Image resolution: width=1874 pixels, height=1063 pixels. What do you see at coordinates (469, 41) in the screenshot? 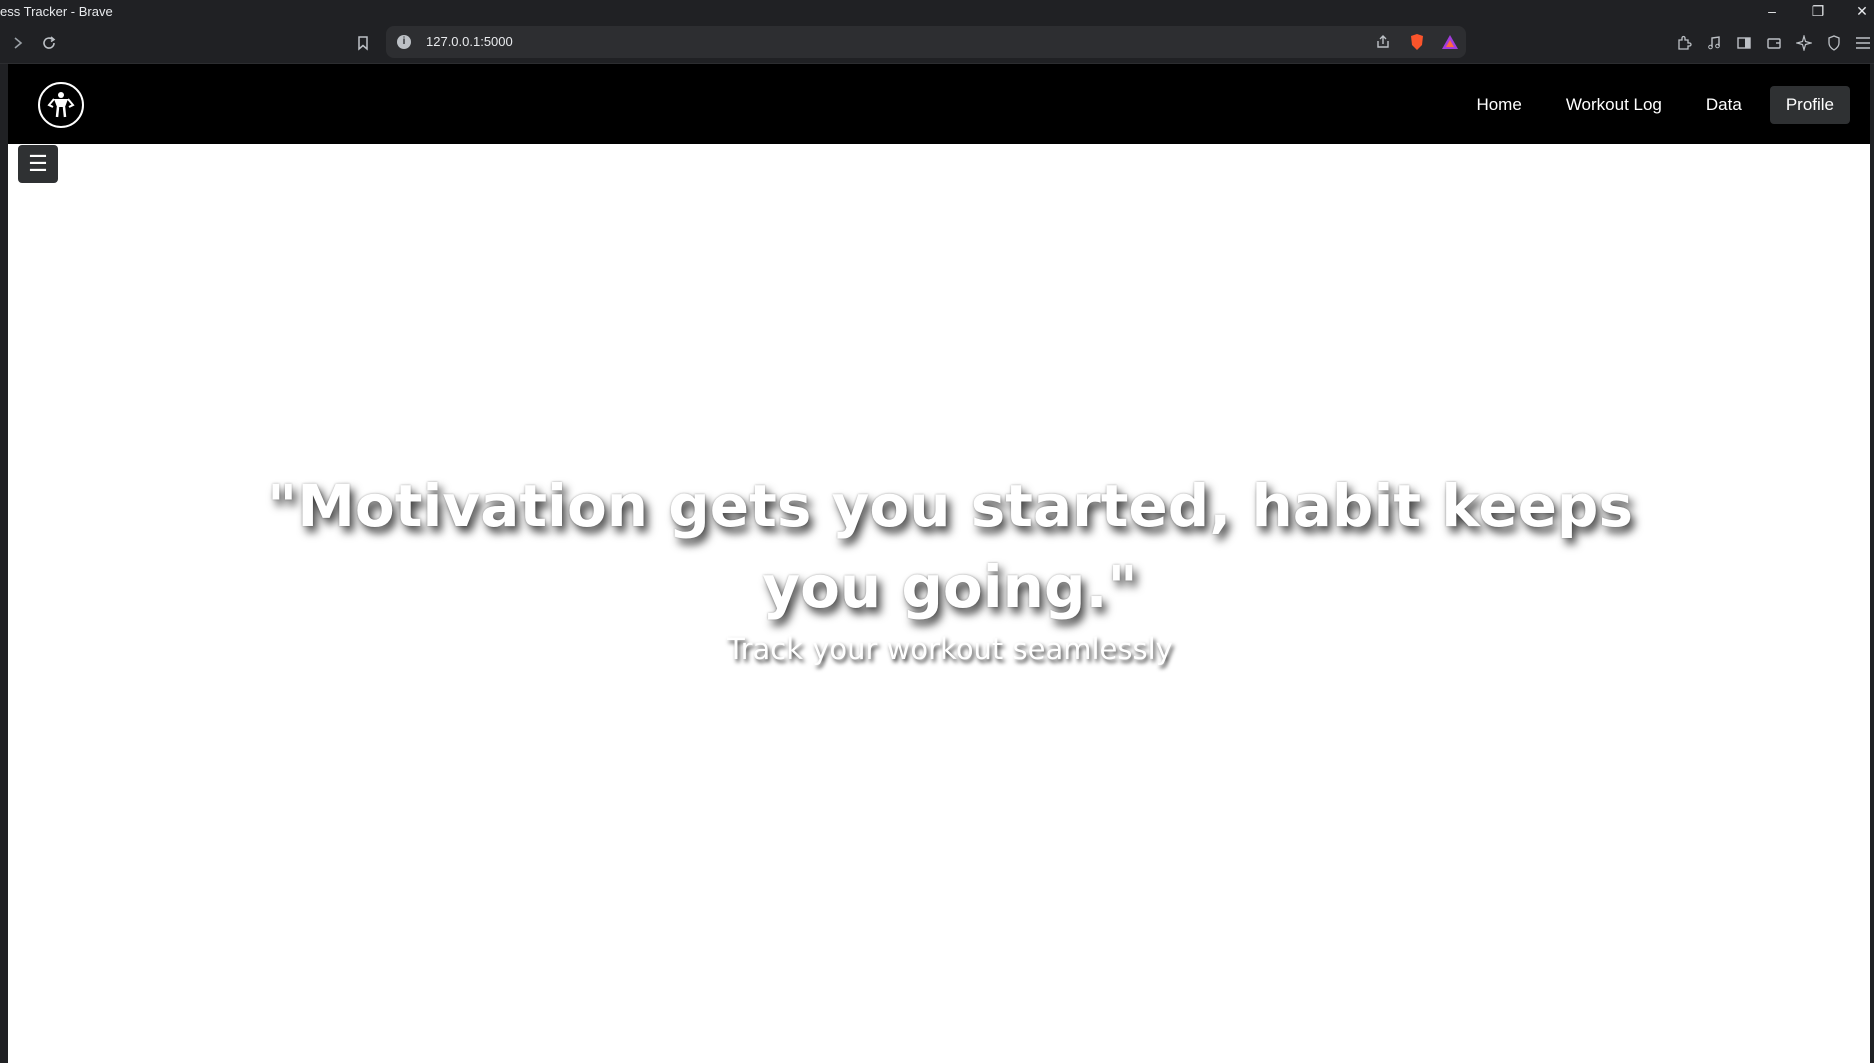
I see `url-text: 127.0.0.1:5000` at bounding box center [469, 41].